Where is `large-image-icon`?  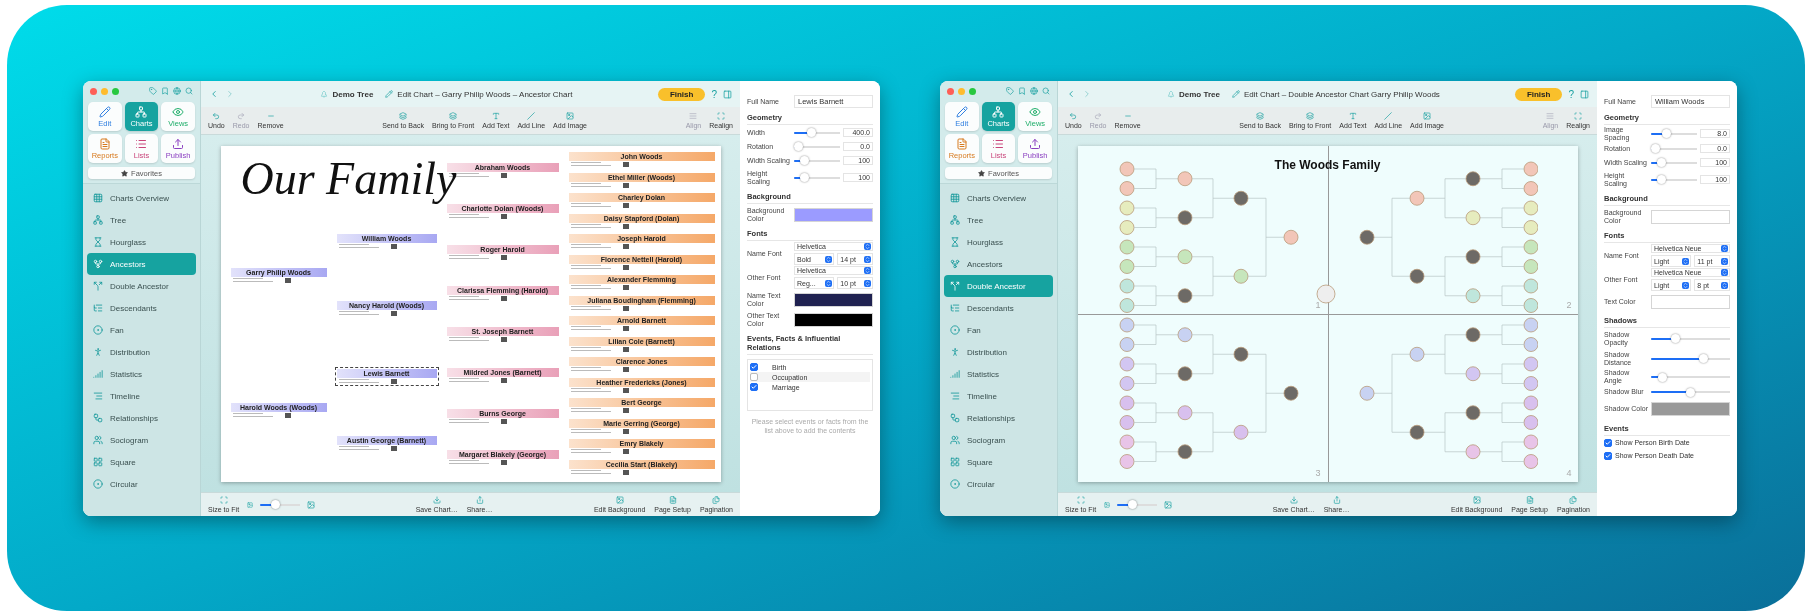 large-image-icon is located at coordinates (311, 504).